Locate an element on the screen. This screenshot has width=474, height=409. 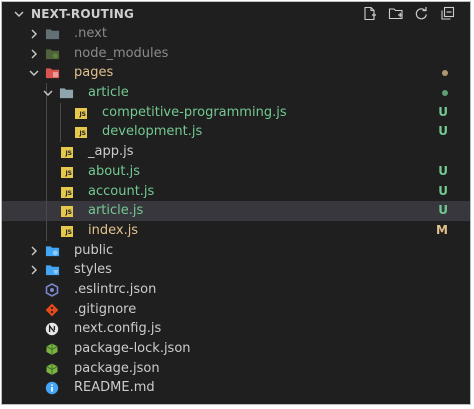
folder-row-public: public is located at coordinates (236, 251).